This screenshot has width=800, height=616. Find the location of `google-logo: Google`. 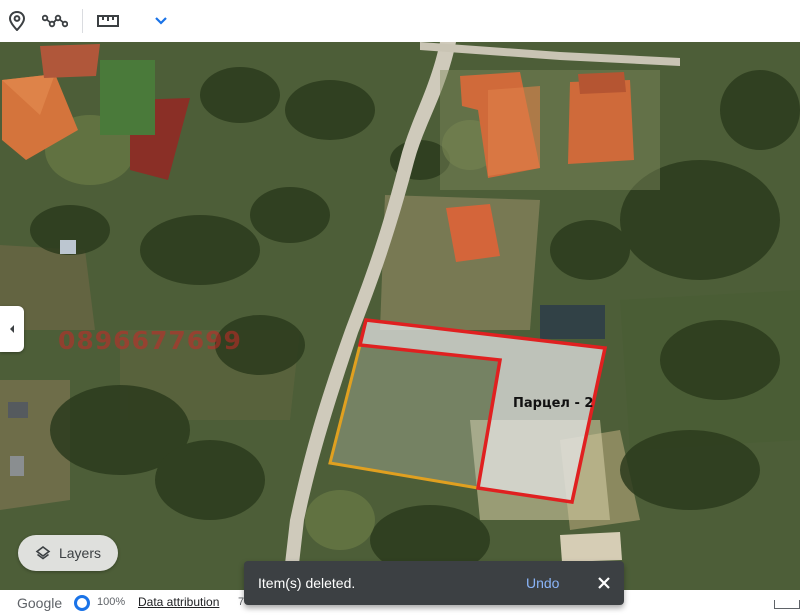

google-logo: Google is located at coordinates (40, 603).